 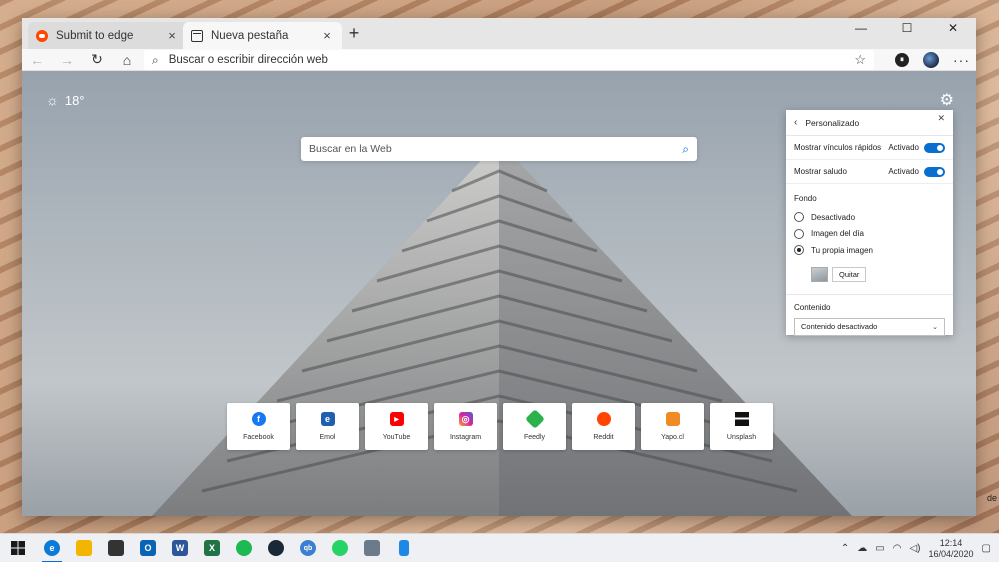 I want to click on windows-logo-icon, so click(x=18, y=548).